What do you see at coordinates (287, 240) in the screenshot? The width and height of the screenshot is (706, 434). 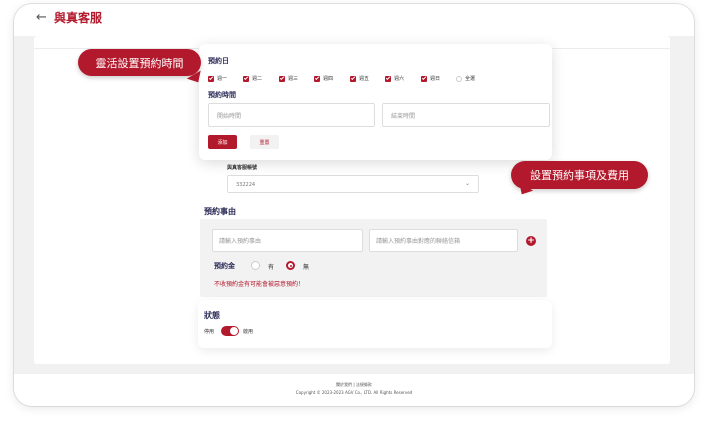 I see `reason-input: 請輸入預約事由` at bounding box center [287, 240].